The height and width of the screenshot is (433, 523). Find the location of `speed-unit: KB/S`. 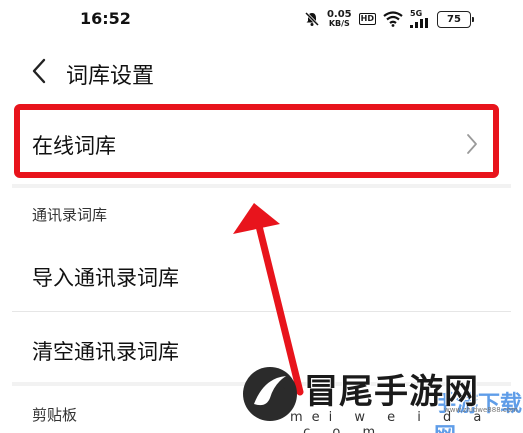

speed-unit: KB/S is located at coordinates (339, 23).